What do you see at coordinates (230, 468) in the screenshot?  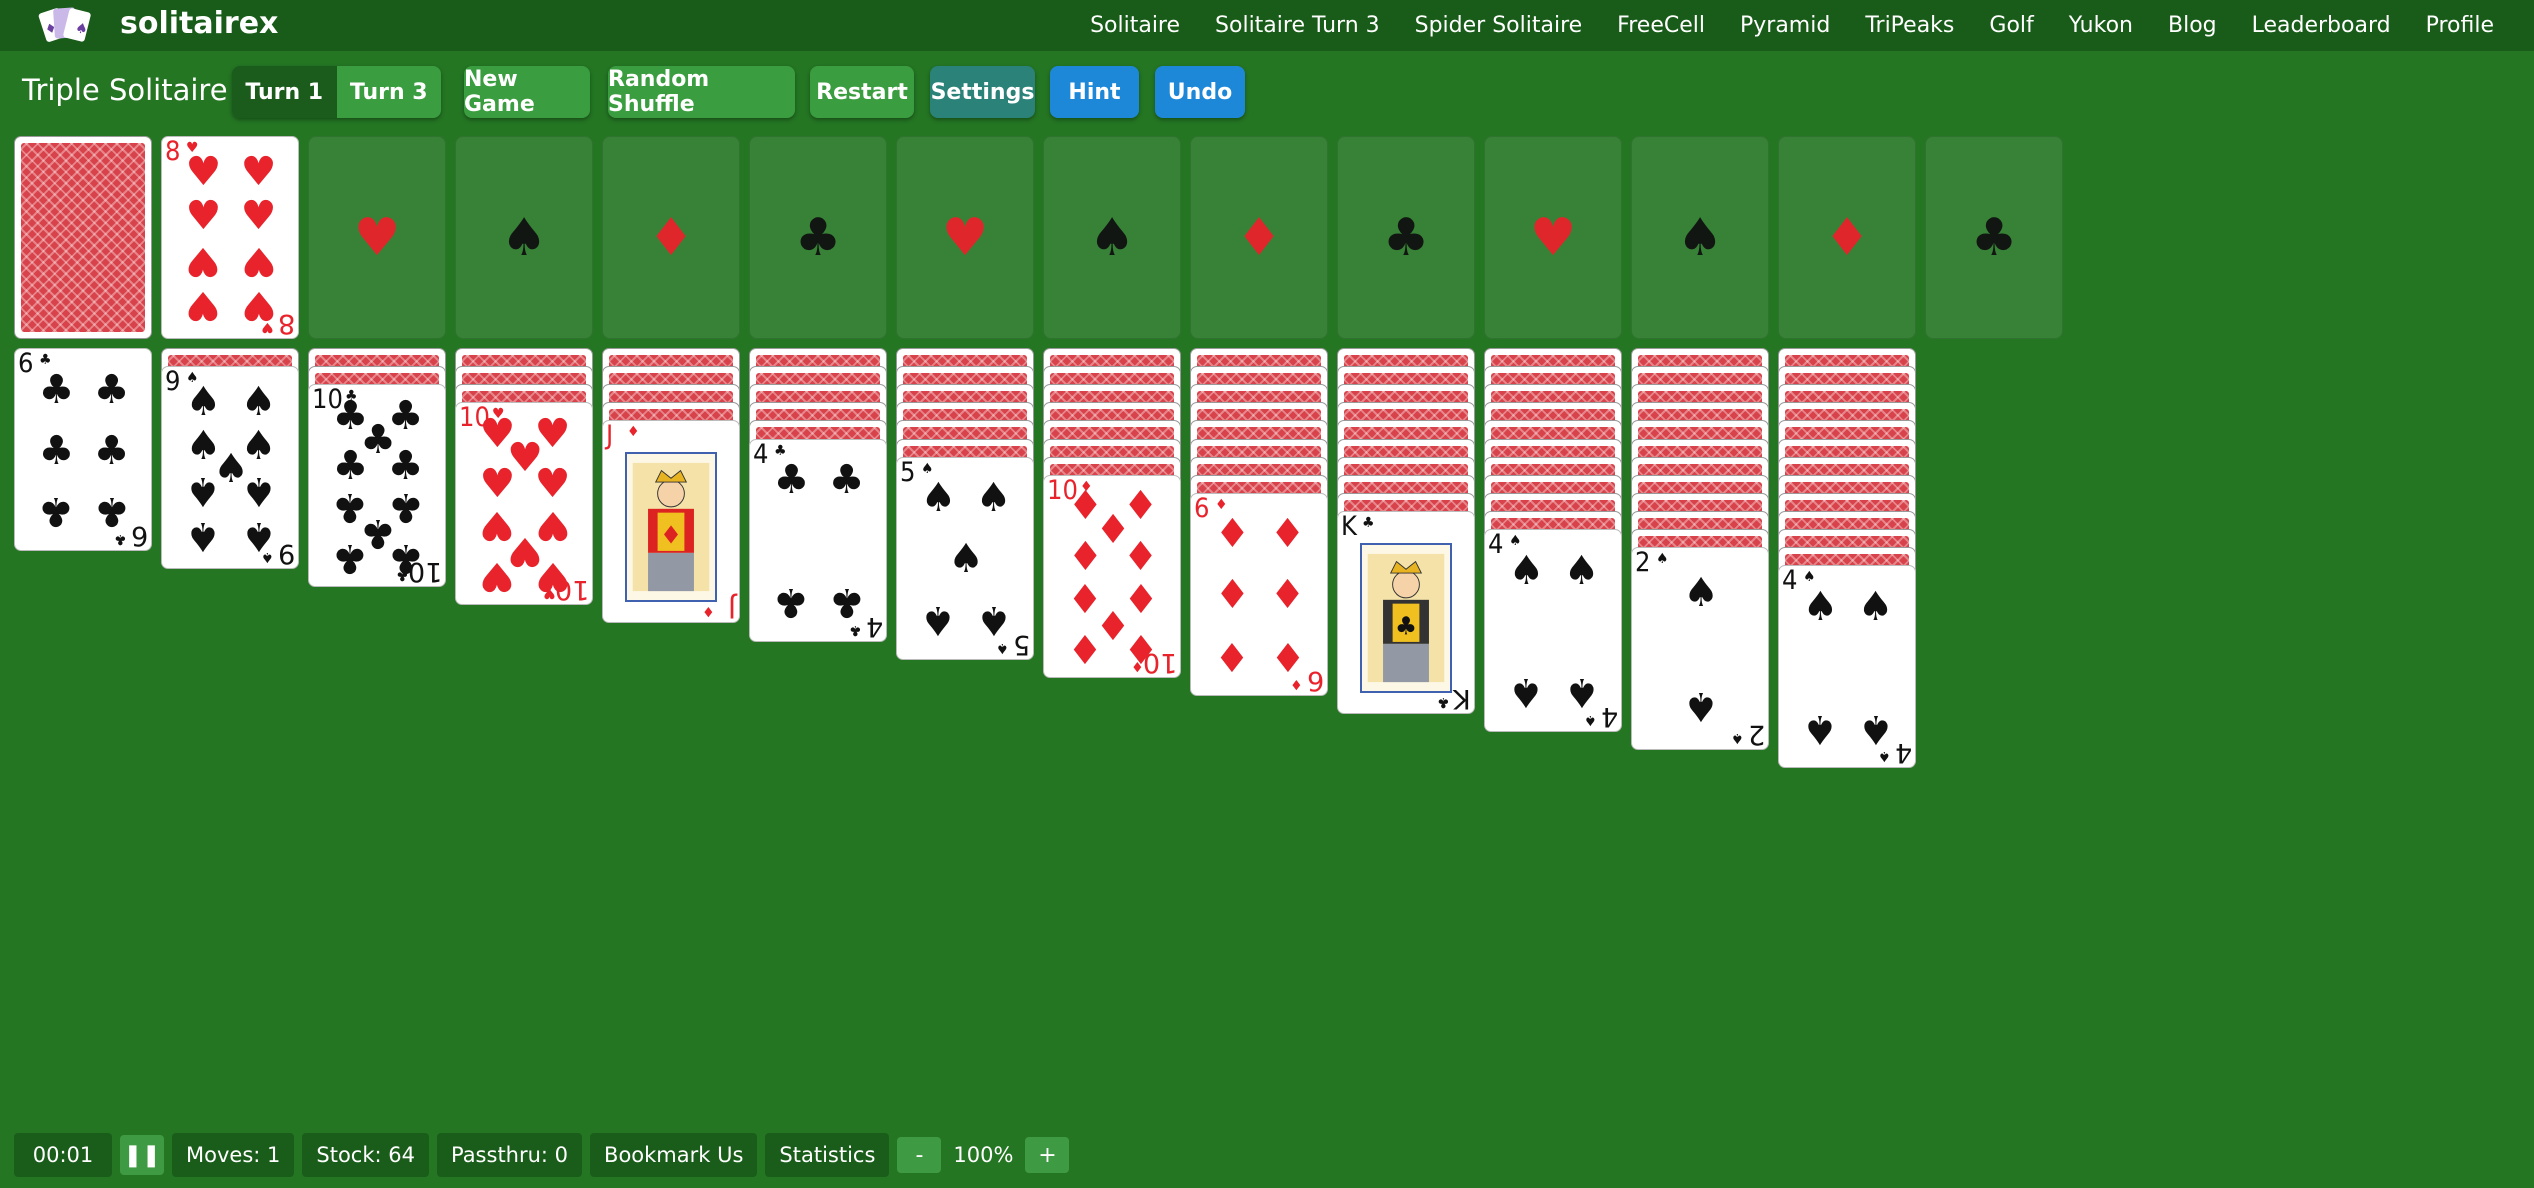 I see `tableau-card-col-2: 9 ♠ 9 ♠ ♠ ♠ ♠ ♠ ♠ ♠ ♠ ♠ ♠` at bounding box center [230, 468].